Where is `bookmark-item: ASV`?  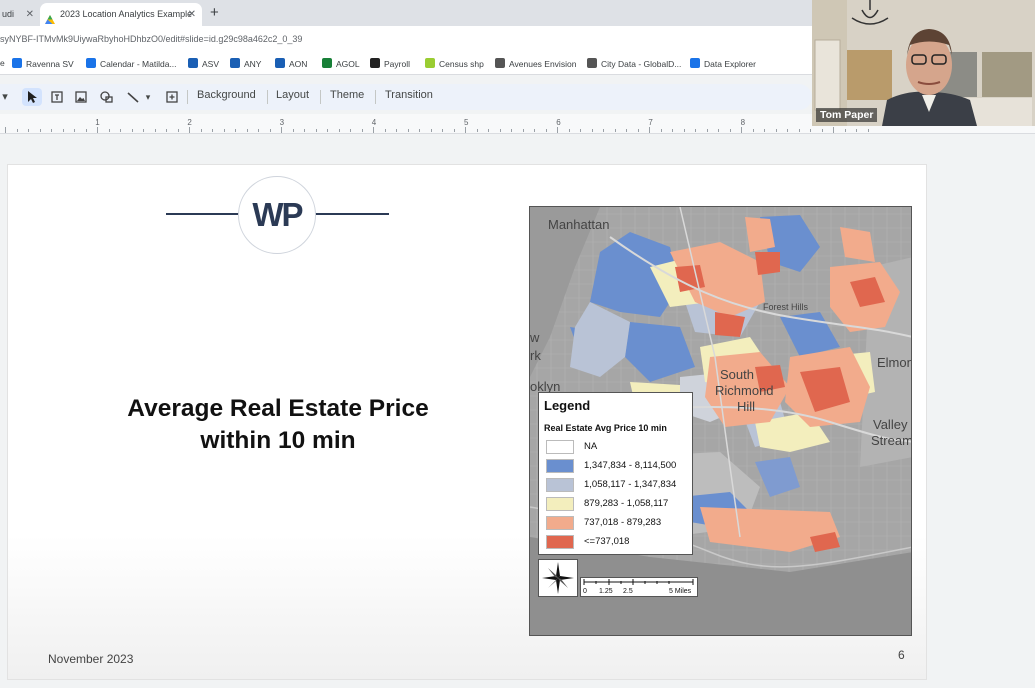
bookmark-item: ASV is located at coordinates (203, 63).